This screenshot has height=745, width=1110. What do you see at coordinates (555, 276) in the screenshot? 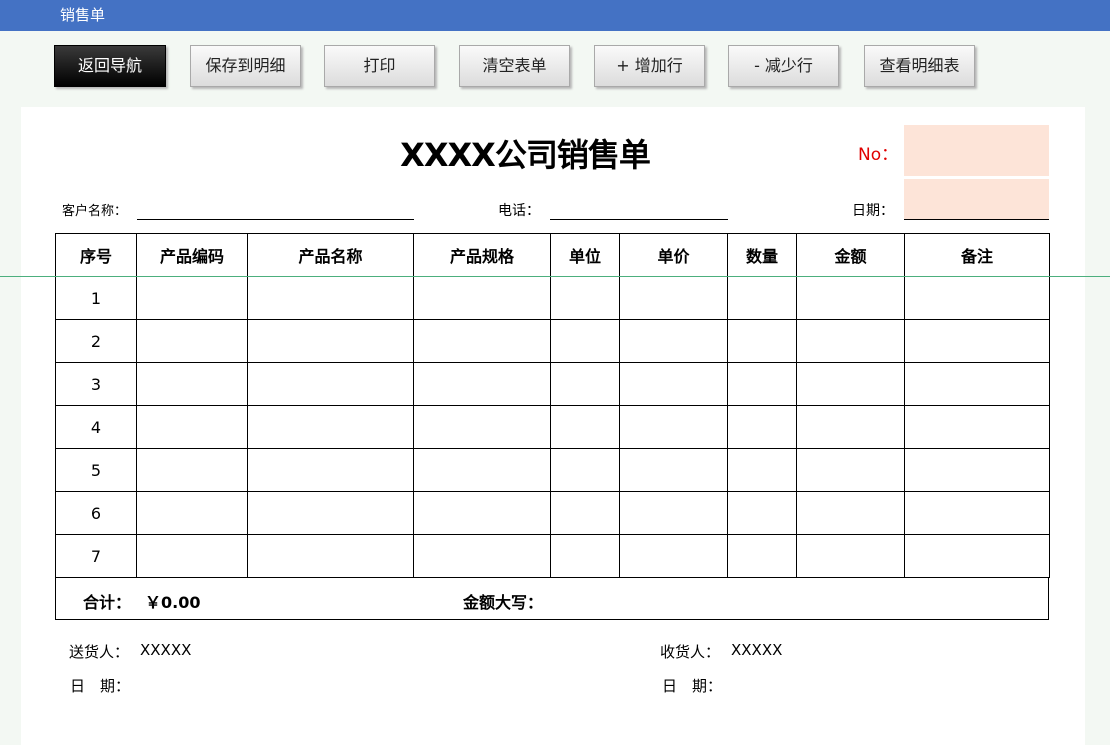
I see `selection-guide-line` at bounding box center [555, 276].